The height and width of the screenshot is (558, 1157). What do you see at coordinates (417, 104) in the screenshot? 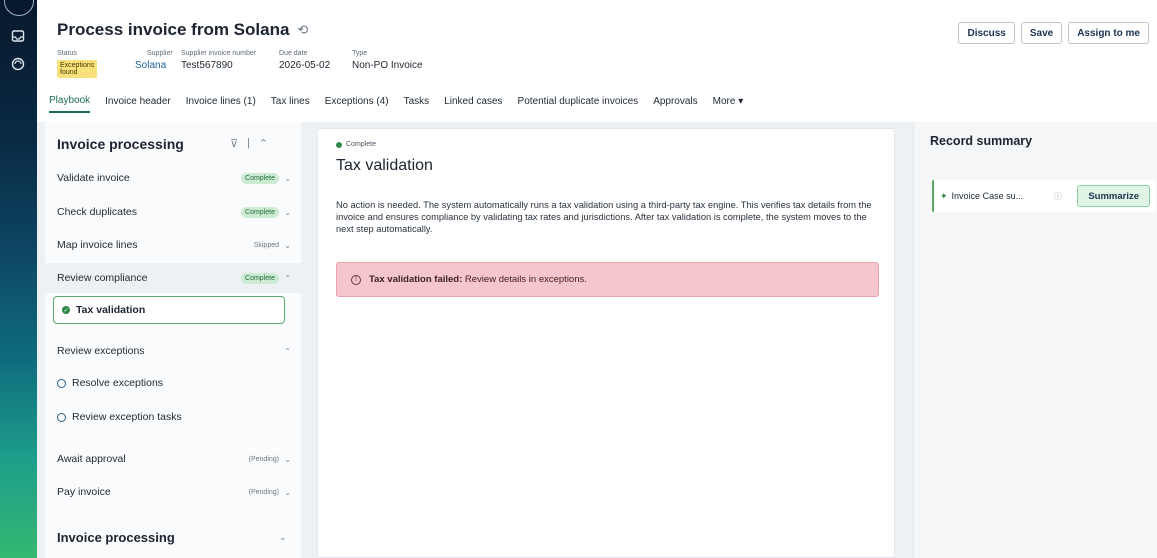
I see `tab-tasks: Tasks` at bounding box center [417, 104].